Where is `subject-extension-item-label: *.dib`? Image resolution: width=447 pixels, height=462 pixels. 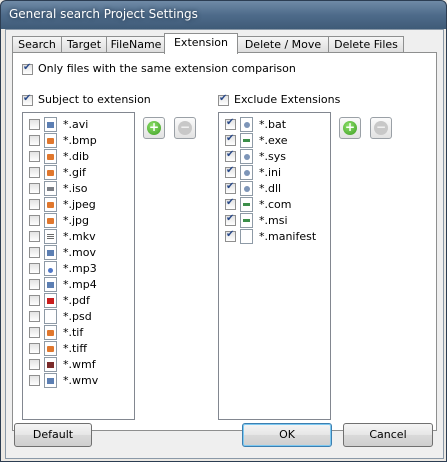 subject-extension-item-label: *.dib is located at coordinates (76, 156).